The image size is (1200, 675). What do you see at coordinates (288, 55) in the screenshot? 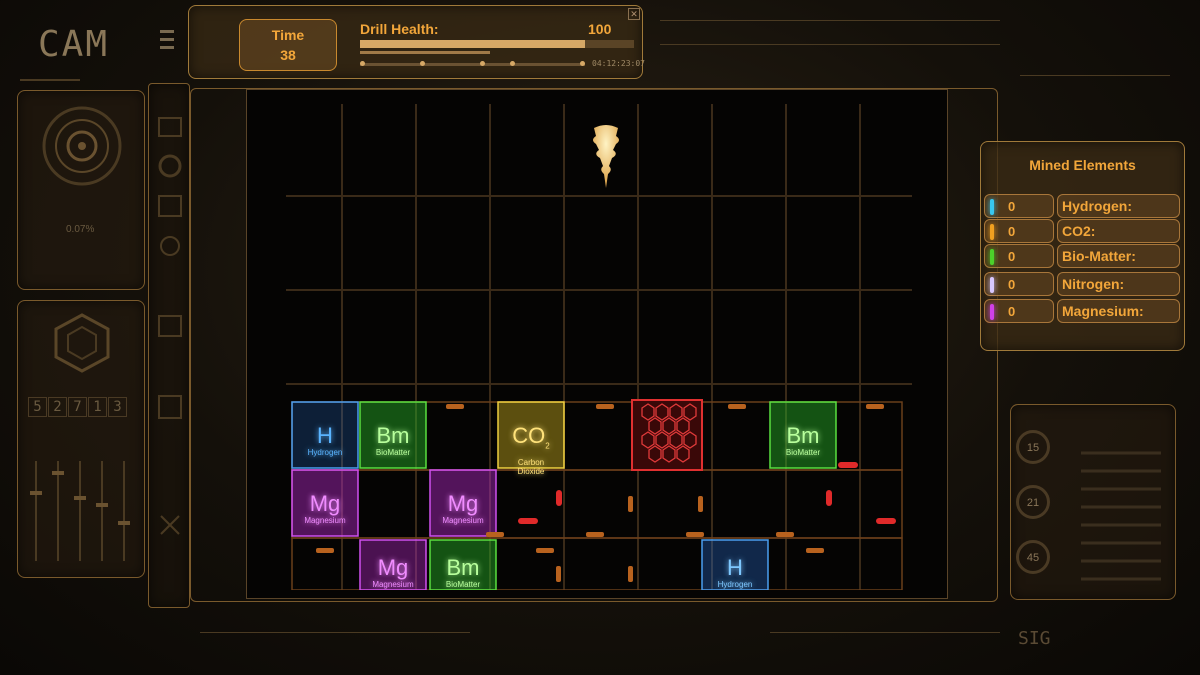
I see `time-value: 38` at bounding box center [288, 55].